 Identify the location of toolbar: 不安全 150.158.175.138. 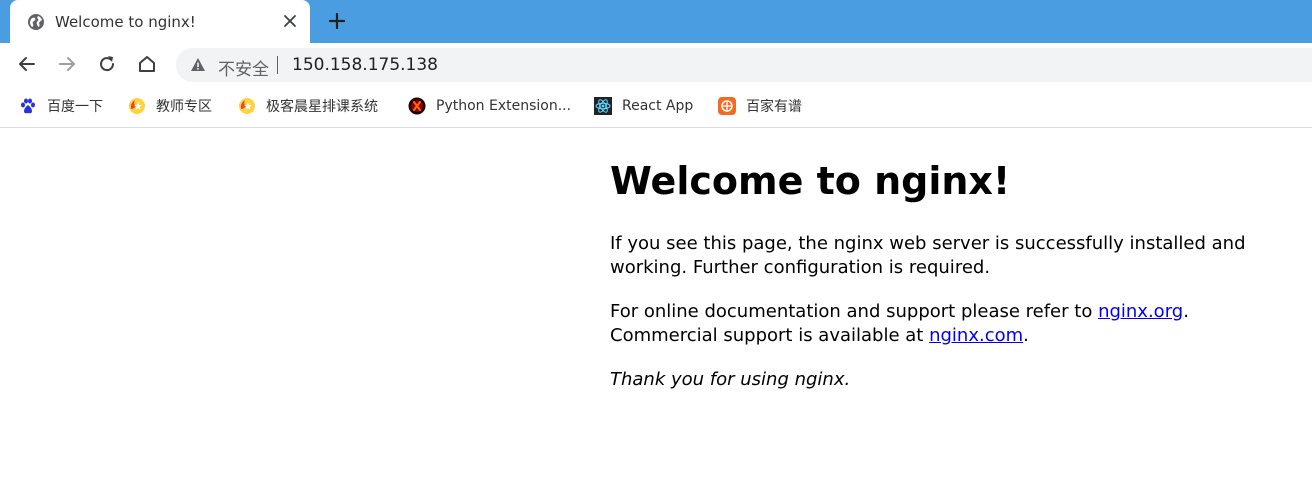
(656, 64).